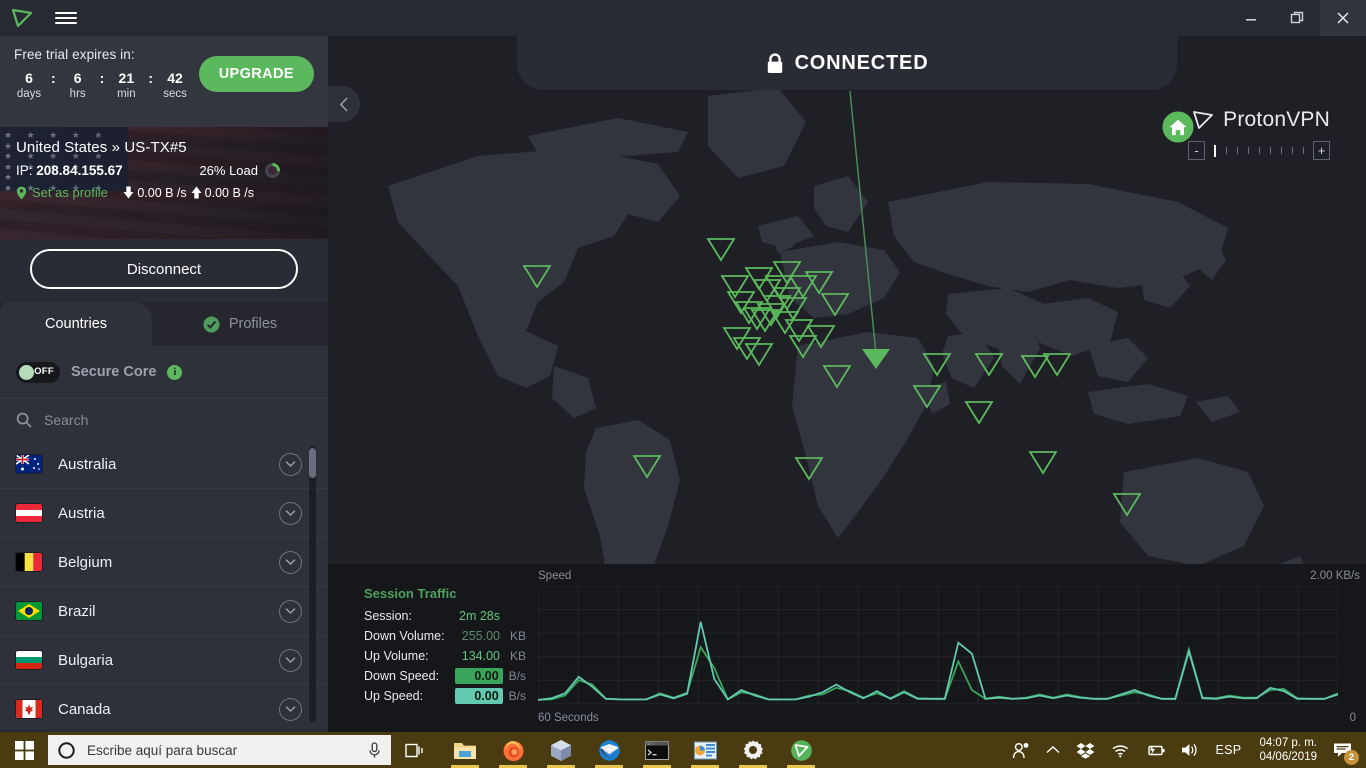 The image size is (1366, 768). What do you see at coordinates (272, 170) in the screenshot?
I see `load-ring-icon` at bounding box center [272, 170].